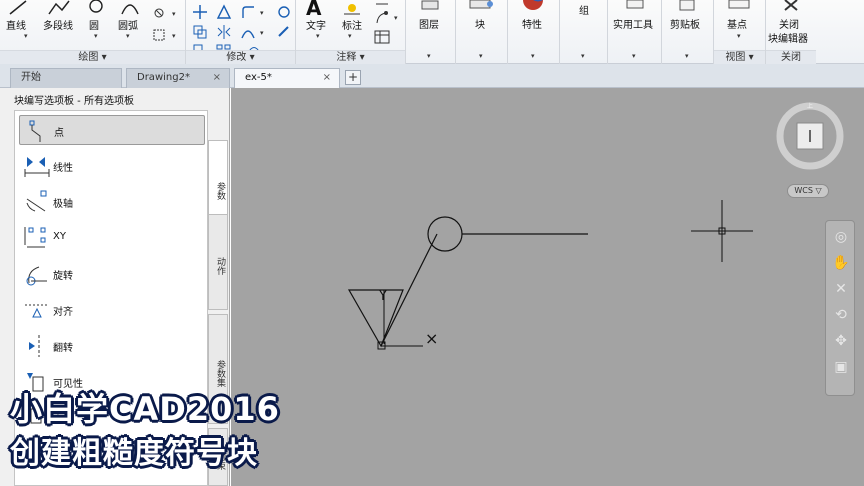 The width and height of the screenshot is (864, 486). Describe the element at coordinates (791, 5) in the screenshot. I see `close-editor-icon` at that location.